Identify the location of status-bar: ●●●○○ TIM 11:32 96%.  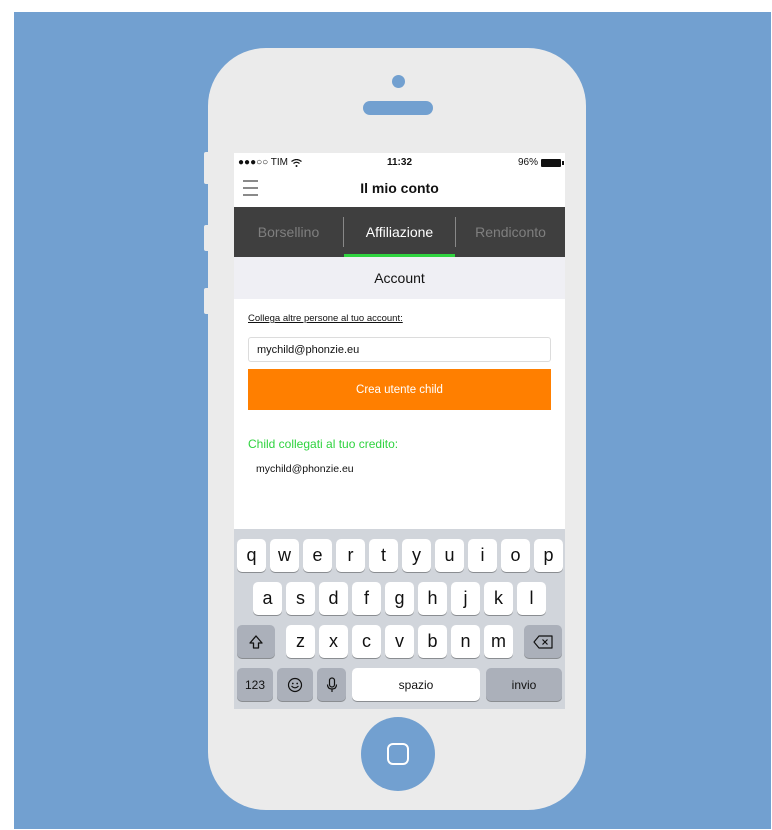
(399, 163).